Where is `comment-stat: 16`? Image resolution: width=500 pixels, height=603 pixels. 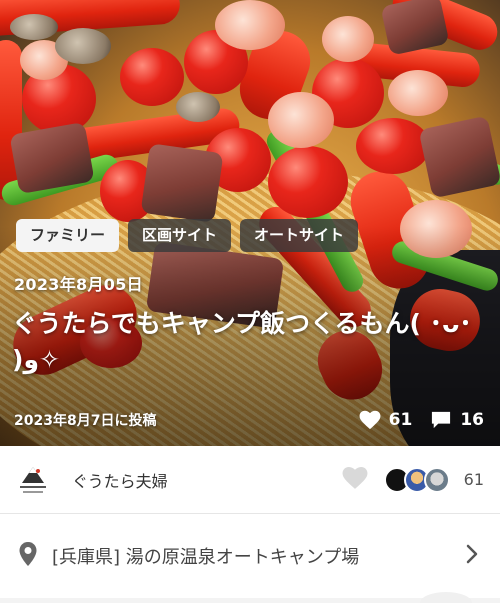
comment-stat: 16 is located at coordinates (457, 420).